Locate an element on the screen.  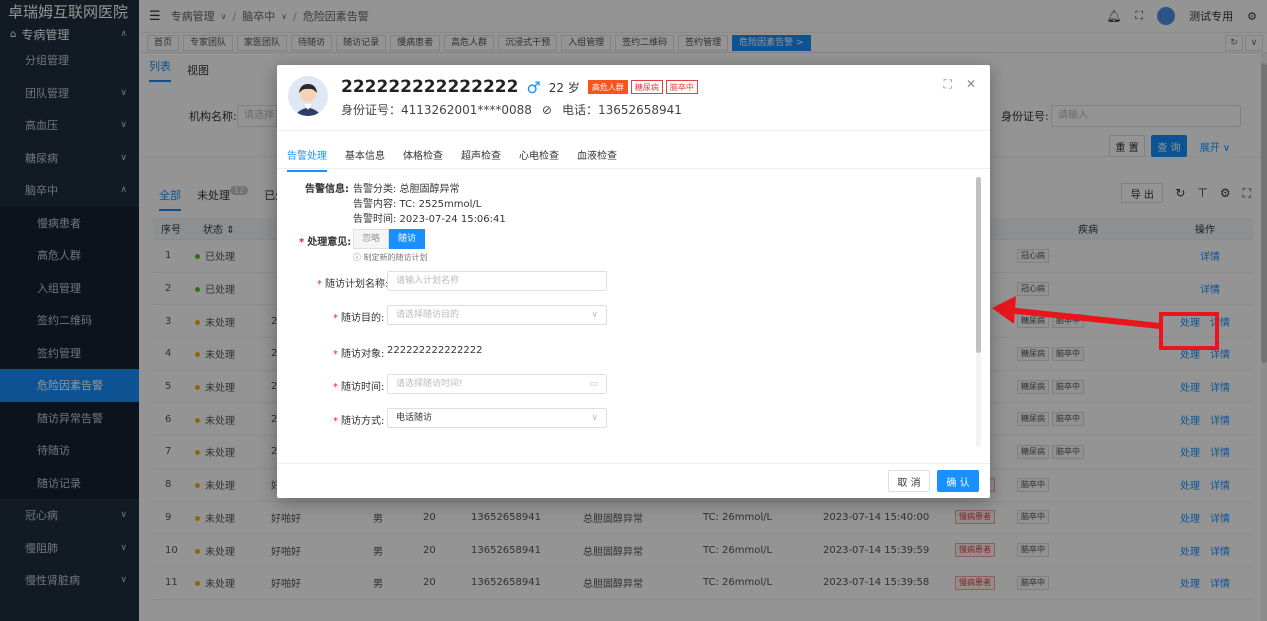
target-value: 222222222222222 is located at coordinates (435, 350).